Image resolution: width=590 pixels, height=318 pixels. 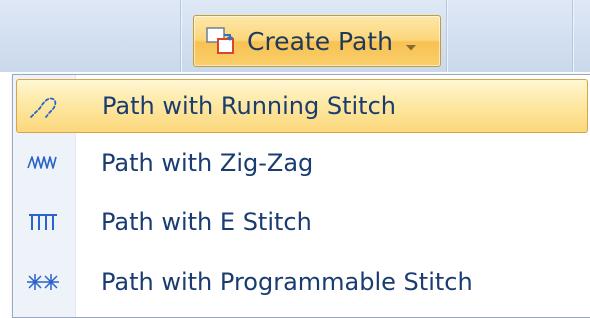 I want to click on create-path-button: Create Path, so click(x=317, y=41).